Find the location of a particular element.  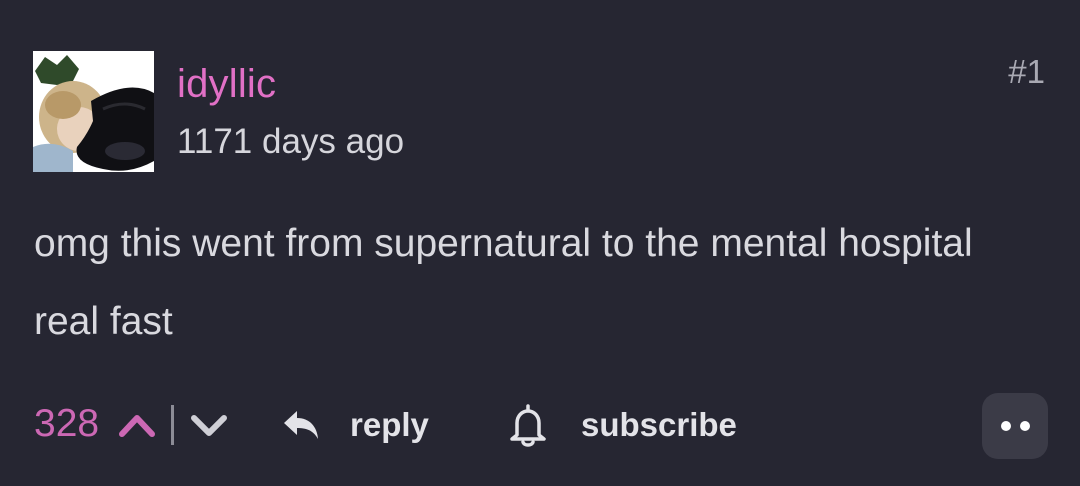

more-options-button is located at coordinates (1015, 426).